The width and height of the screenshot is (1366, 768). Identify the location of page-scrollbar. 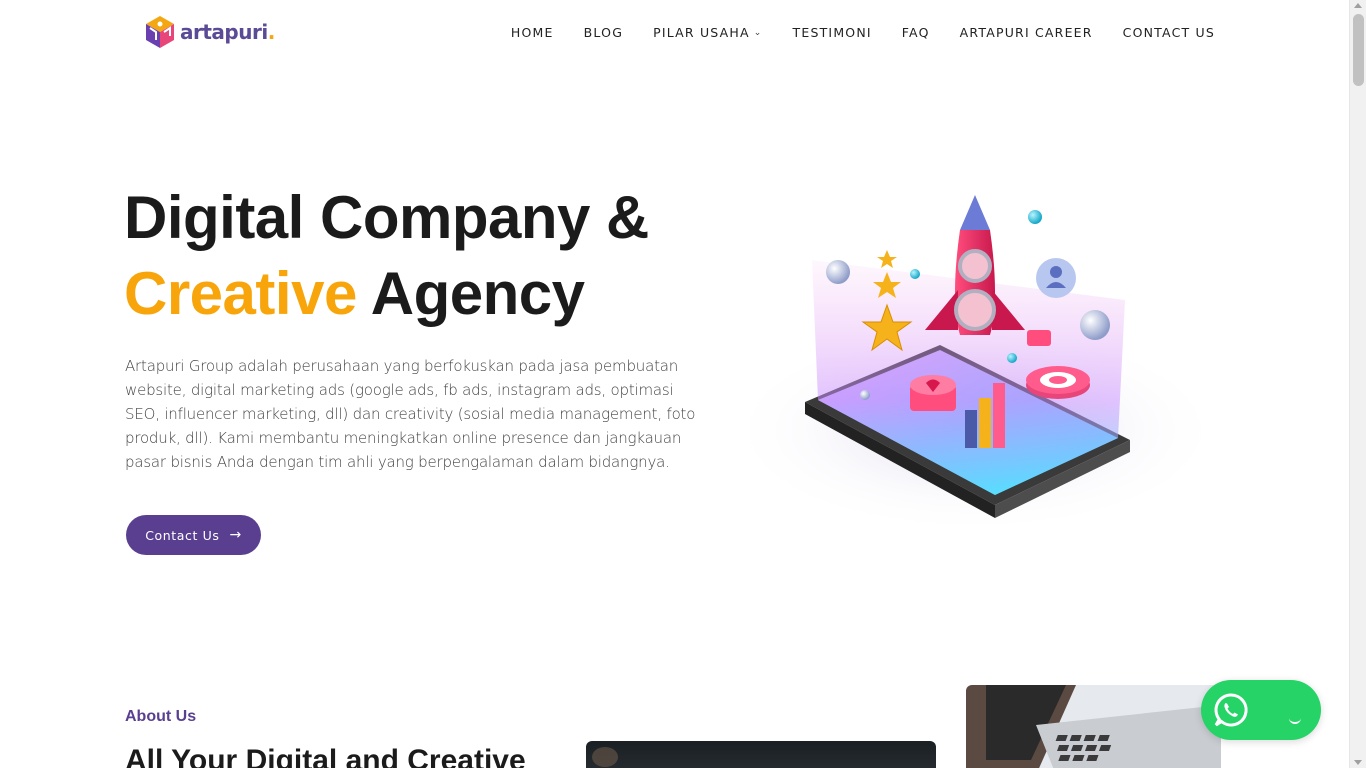
(1357, 384).